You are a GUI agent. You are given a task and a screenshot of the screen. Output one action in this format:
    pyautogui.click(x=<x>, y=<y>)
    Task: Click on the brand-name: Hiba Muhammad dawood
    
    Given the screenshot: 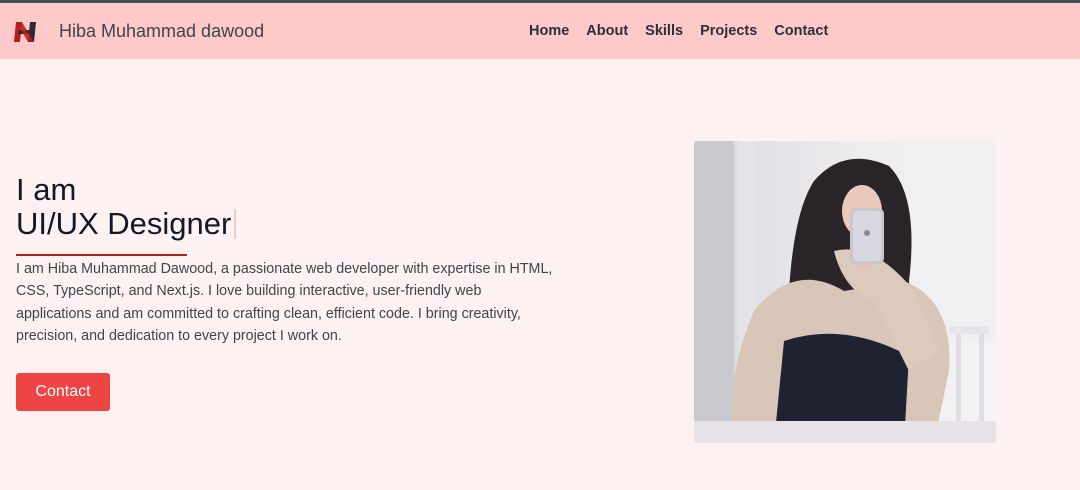 What is the action you would take?
    pyautogui.click(x=162, y=31)
    